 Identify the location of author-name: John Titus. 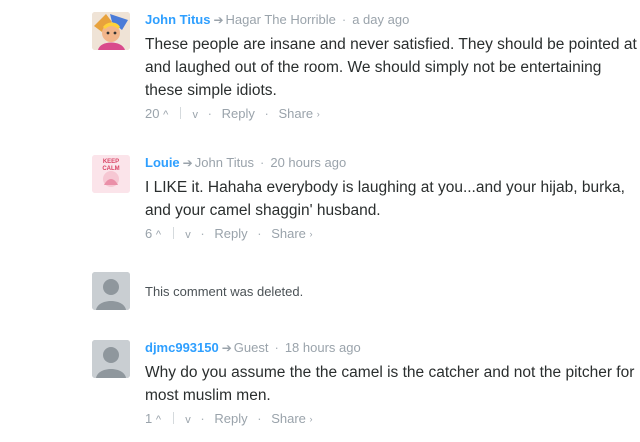
(177, 19).